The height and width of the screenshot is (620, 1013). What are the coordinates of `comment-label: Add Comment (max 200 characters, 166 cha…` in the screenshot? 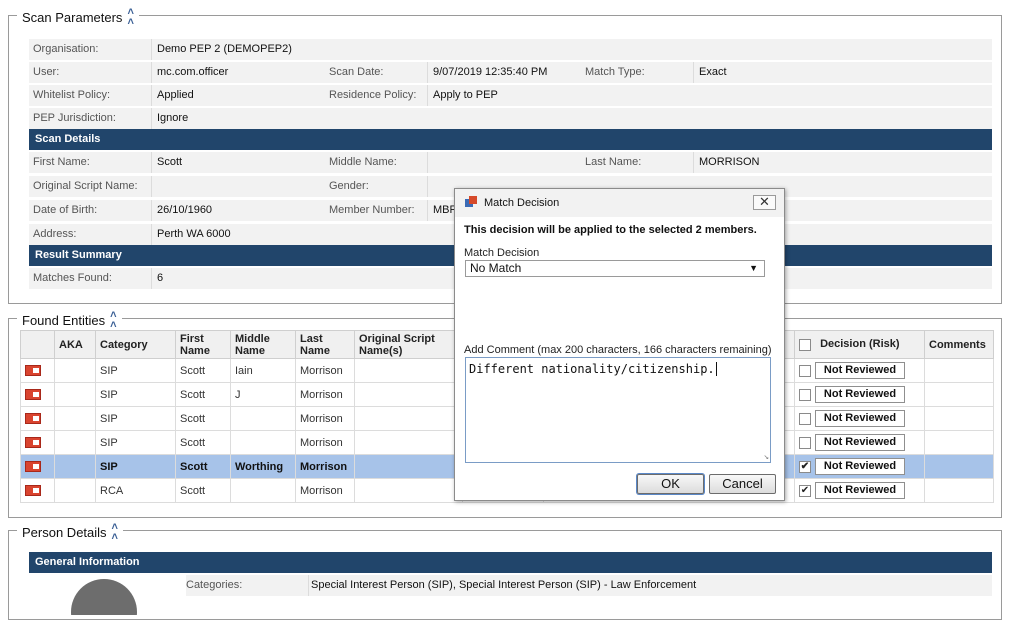 It's located at (618, 350).